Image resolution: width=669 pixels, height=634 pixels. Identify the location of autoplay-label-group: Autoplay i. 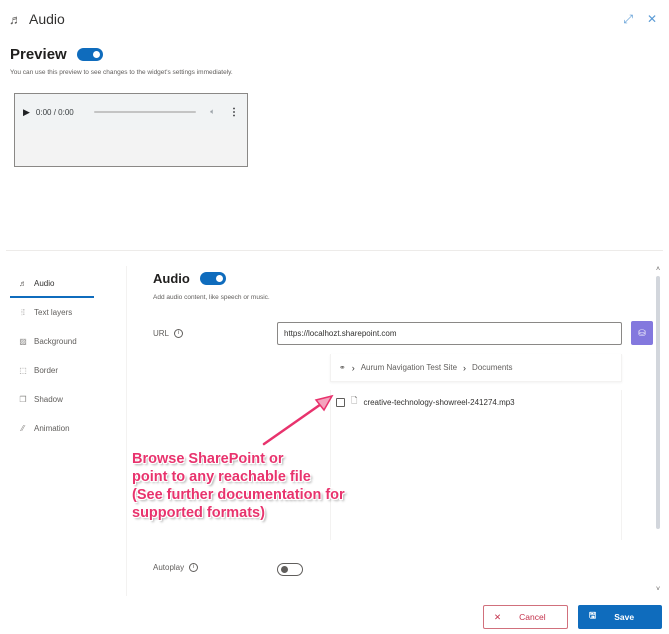
(176, 567).